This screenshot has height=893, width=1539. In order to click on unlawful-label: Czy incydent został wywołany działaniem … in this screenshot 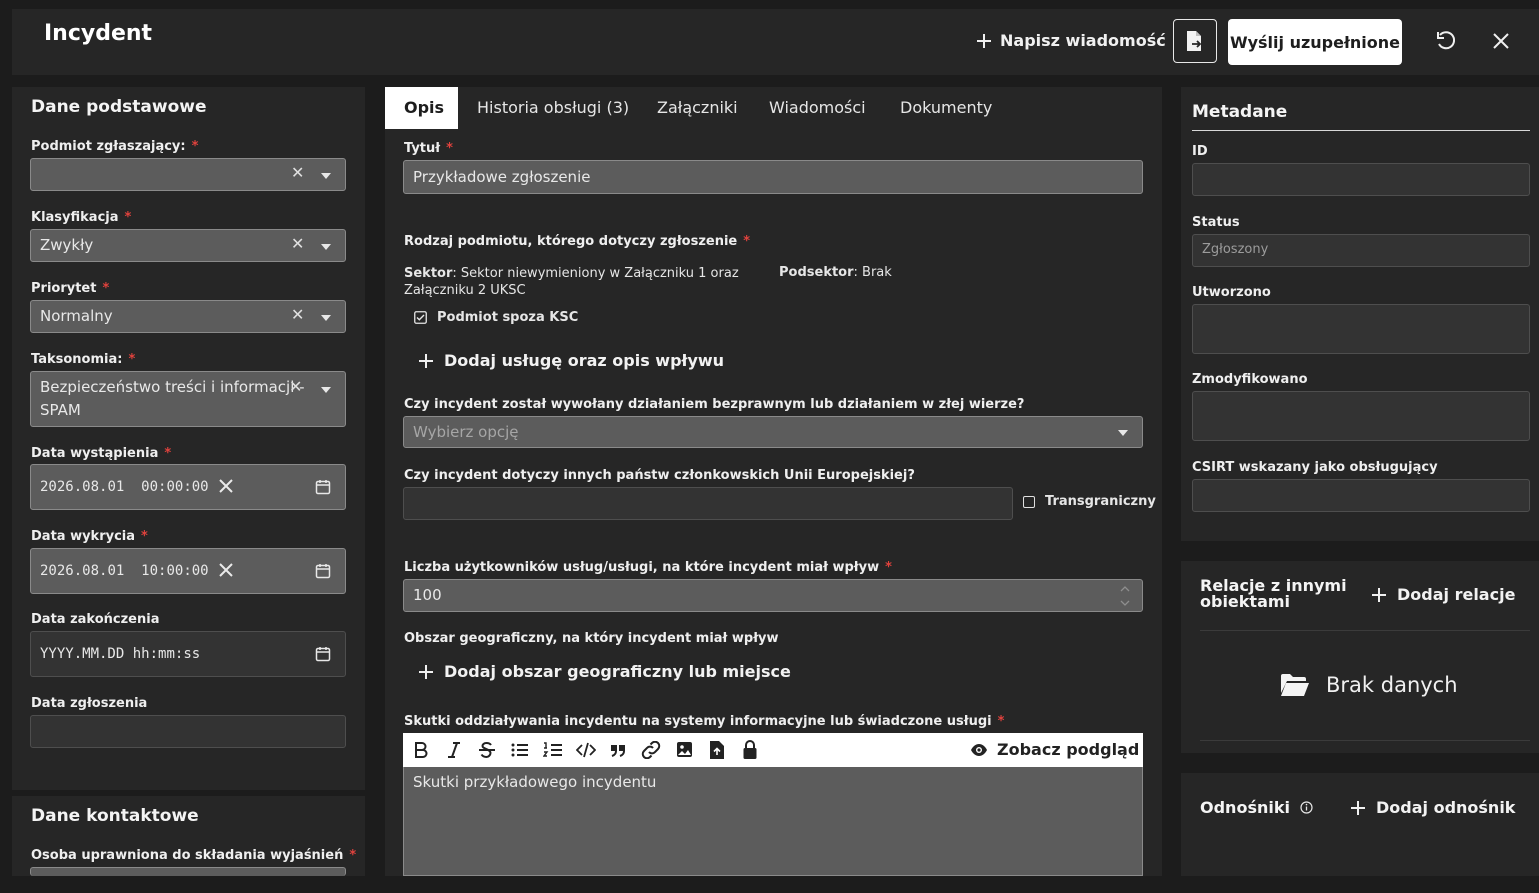, I will do `click(714, 404)`.